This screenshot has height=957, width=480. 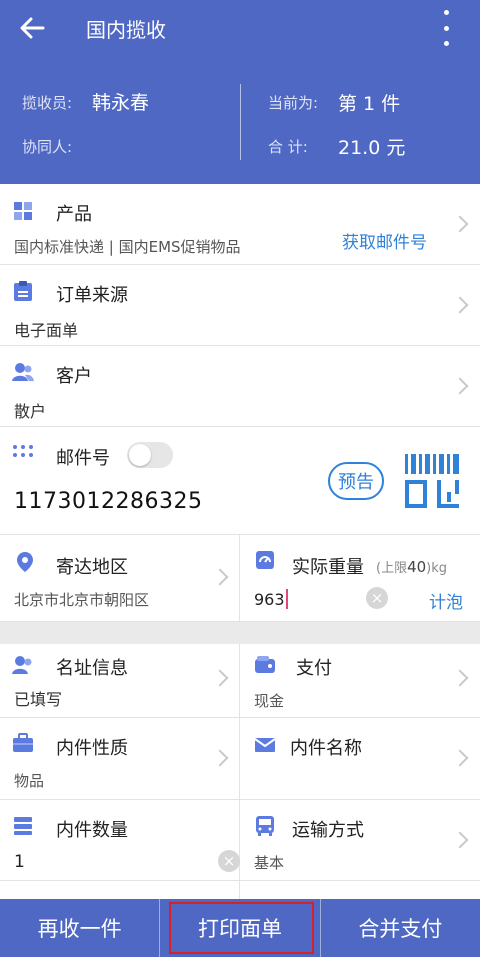 I want to click on payment-value: 现金, so click(x=269, y=701).